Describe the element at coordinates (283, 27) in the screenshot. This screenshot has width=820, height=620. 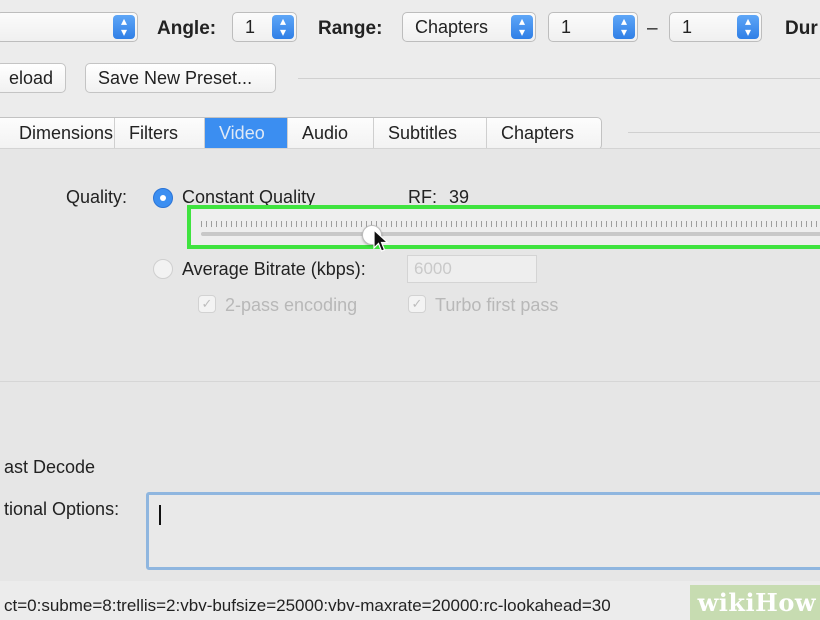
I see `angle-stepper-icon: ▴ ▾` at that location.